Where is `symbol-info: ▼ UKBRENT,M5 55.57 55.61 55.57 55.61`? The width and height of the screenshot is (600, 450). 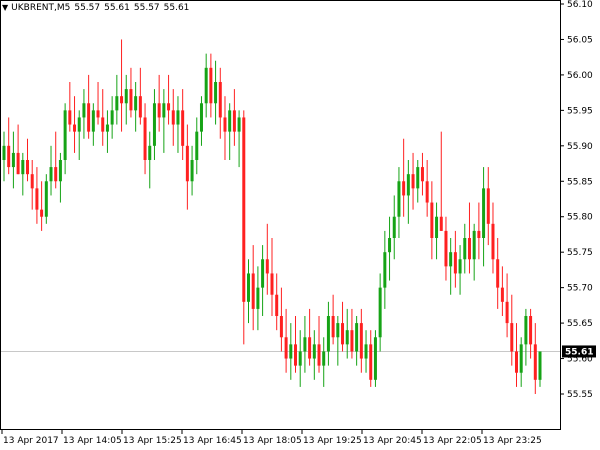 symbol-info: ▼ UKBRENT,M5 55.57 55.61 55.57 55.61 is located at coordinates (97, 8).